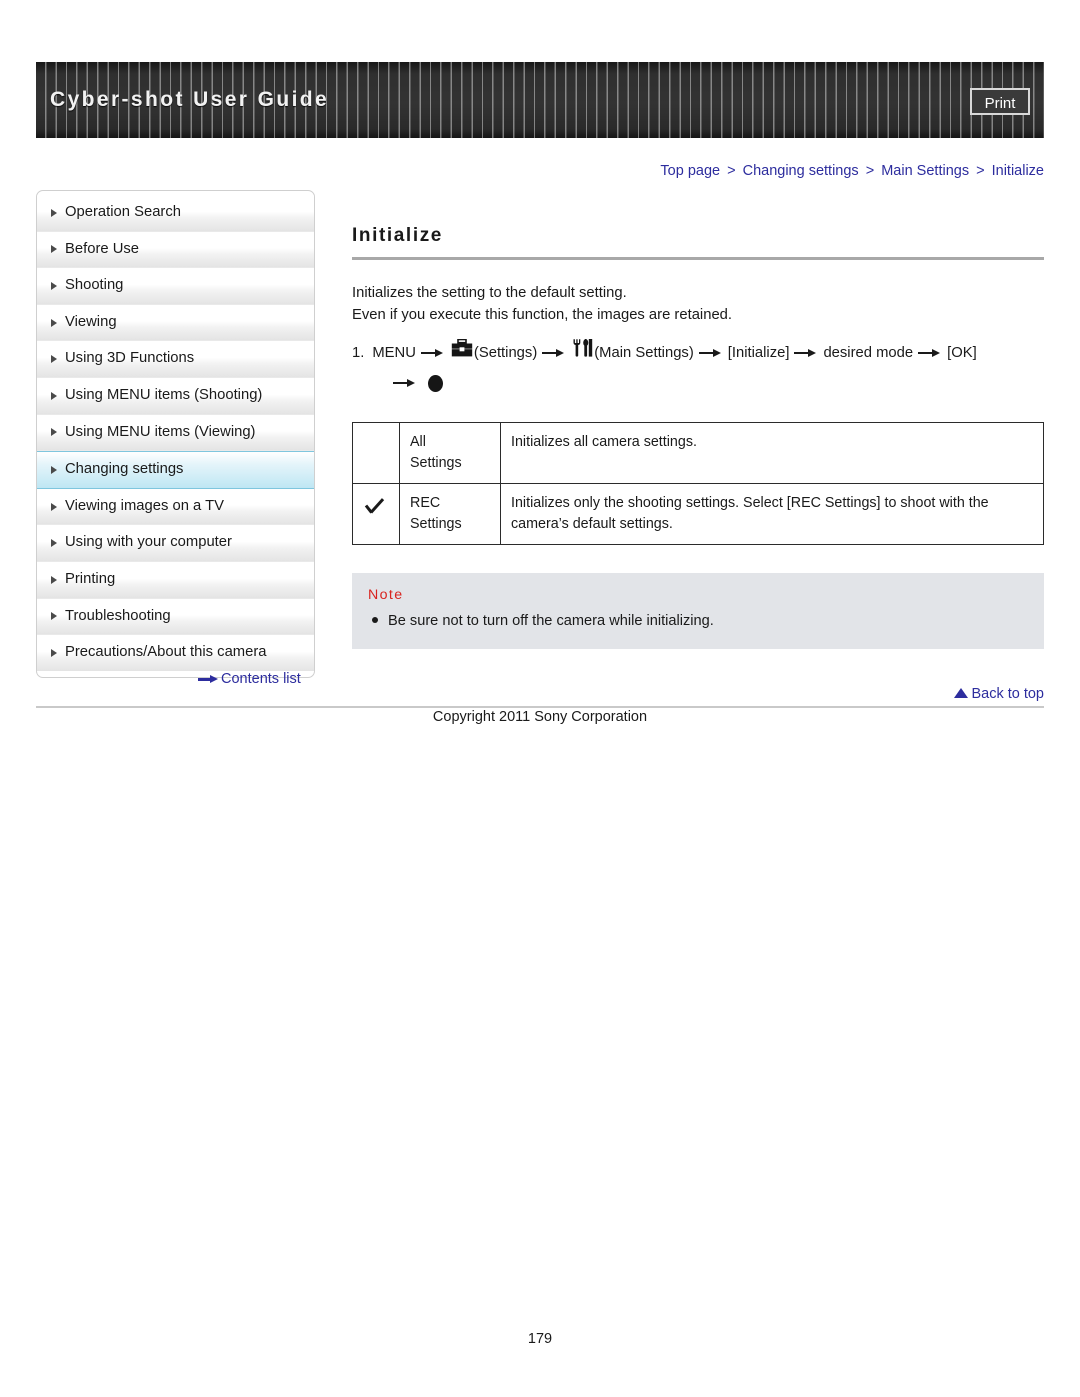 Image resolution: width=1080 pixels, height=1397 pixels. Describe the element at coordinates (190, 99) in the screenshot. I see `app-title: Cyber-shot User Guide` at that location.